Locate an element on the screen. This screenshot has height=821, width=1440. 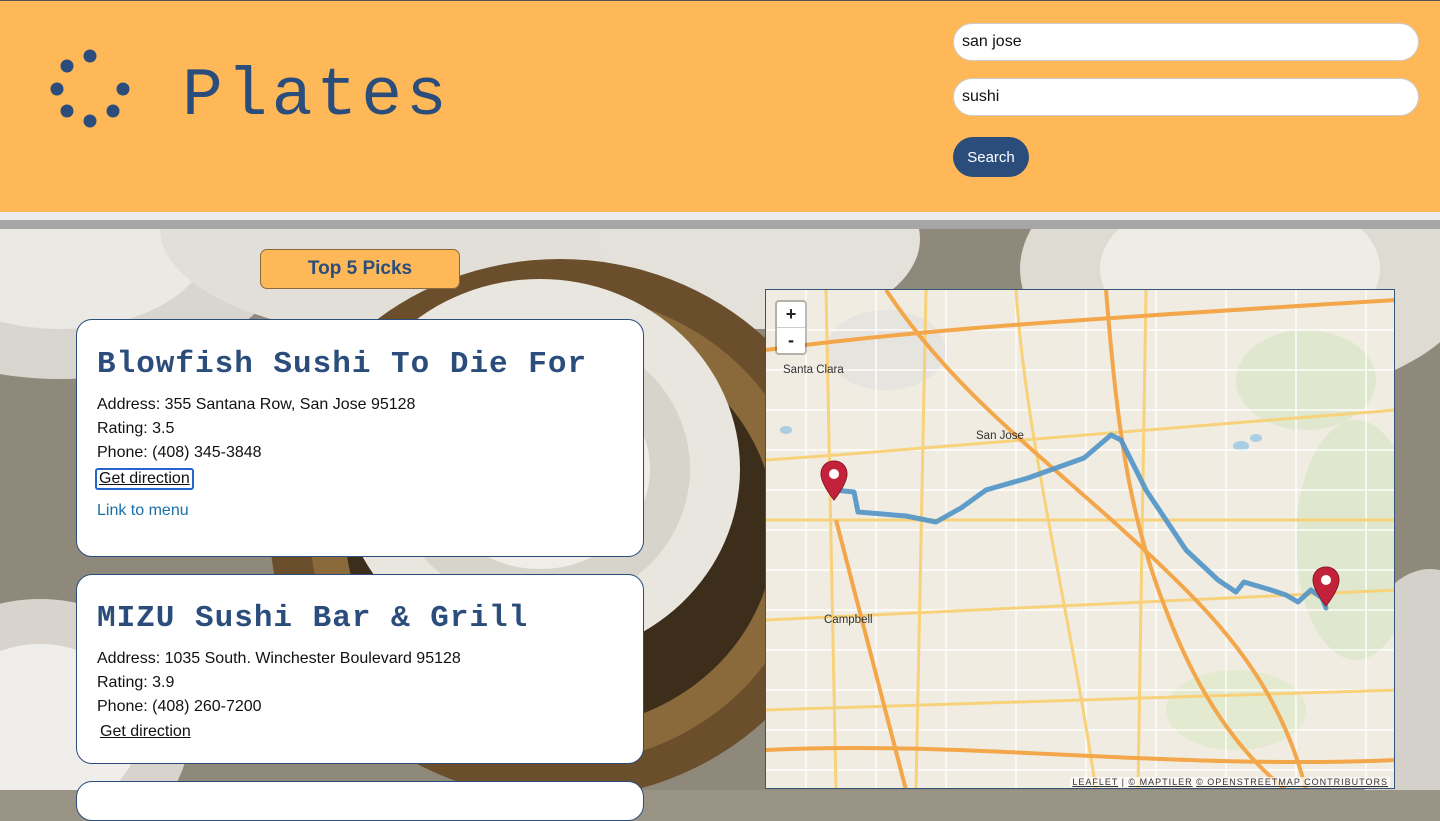
restaurant-card is located at coordinates (360, 801).